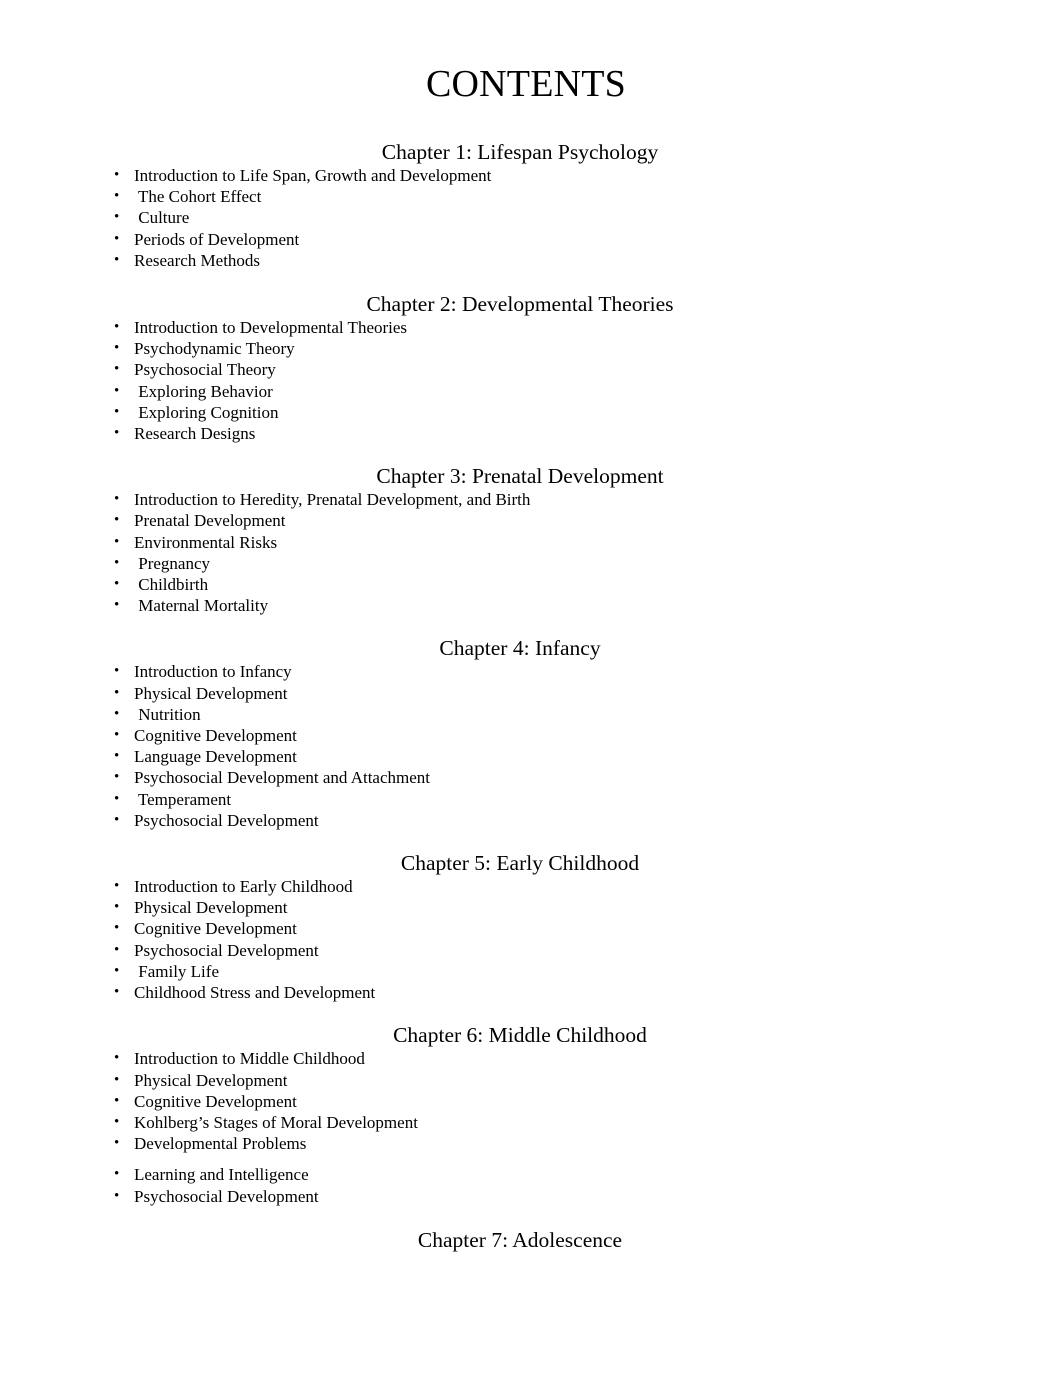  I want to click on list-item-label: Psychosocial Development and Attachment, so click(282, 778).